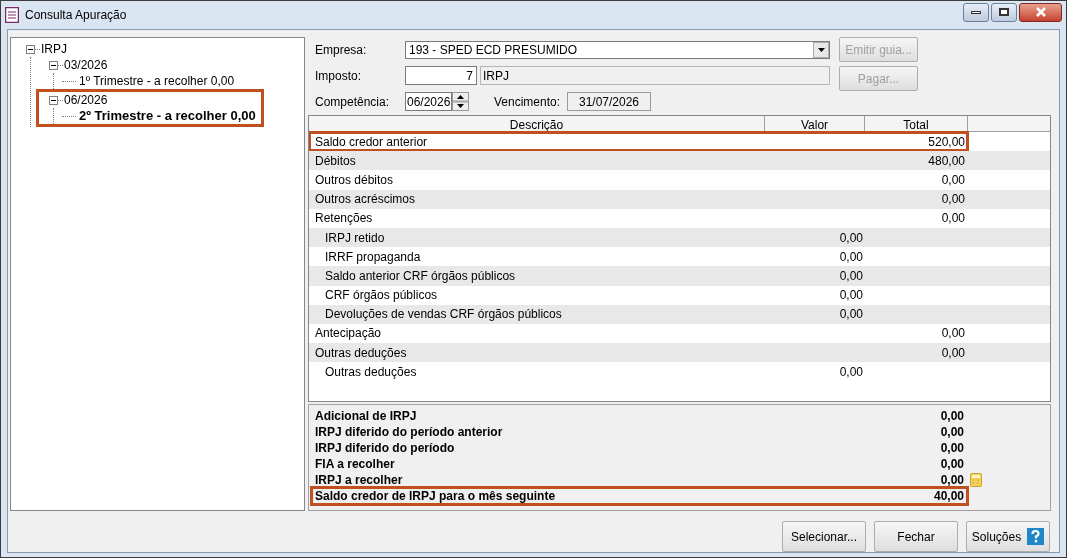 The width and height of the screenshot is (1067, 558). Describe the element at coordinates (157, 81) in the screenshot. I see `tree-item: 1º Trimestre - a recolher 0,00` at that location.